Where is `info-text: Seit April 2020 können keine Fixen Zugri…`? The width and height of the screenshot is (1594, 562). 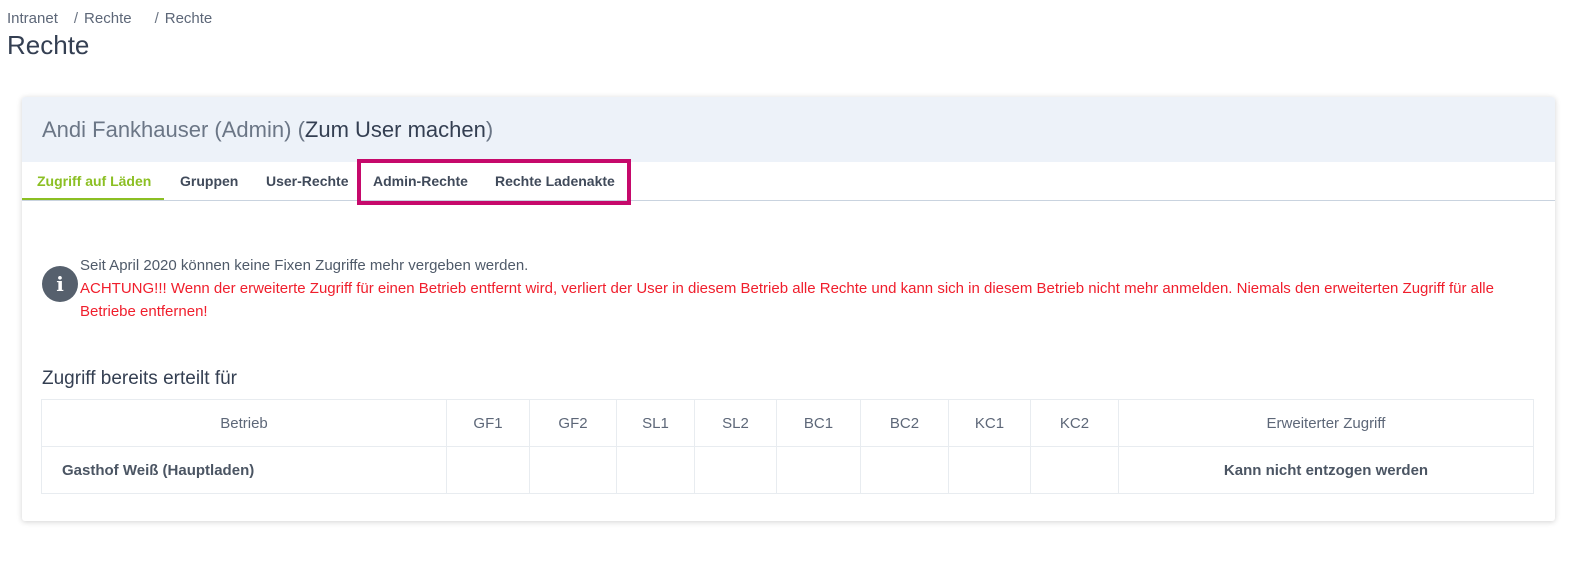
info-text: Seit April 2020 können keine Fixen Zugri… is located at coordinates (810, 288).